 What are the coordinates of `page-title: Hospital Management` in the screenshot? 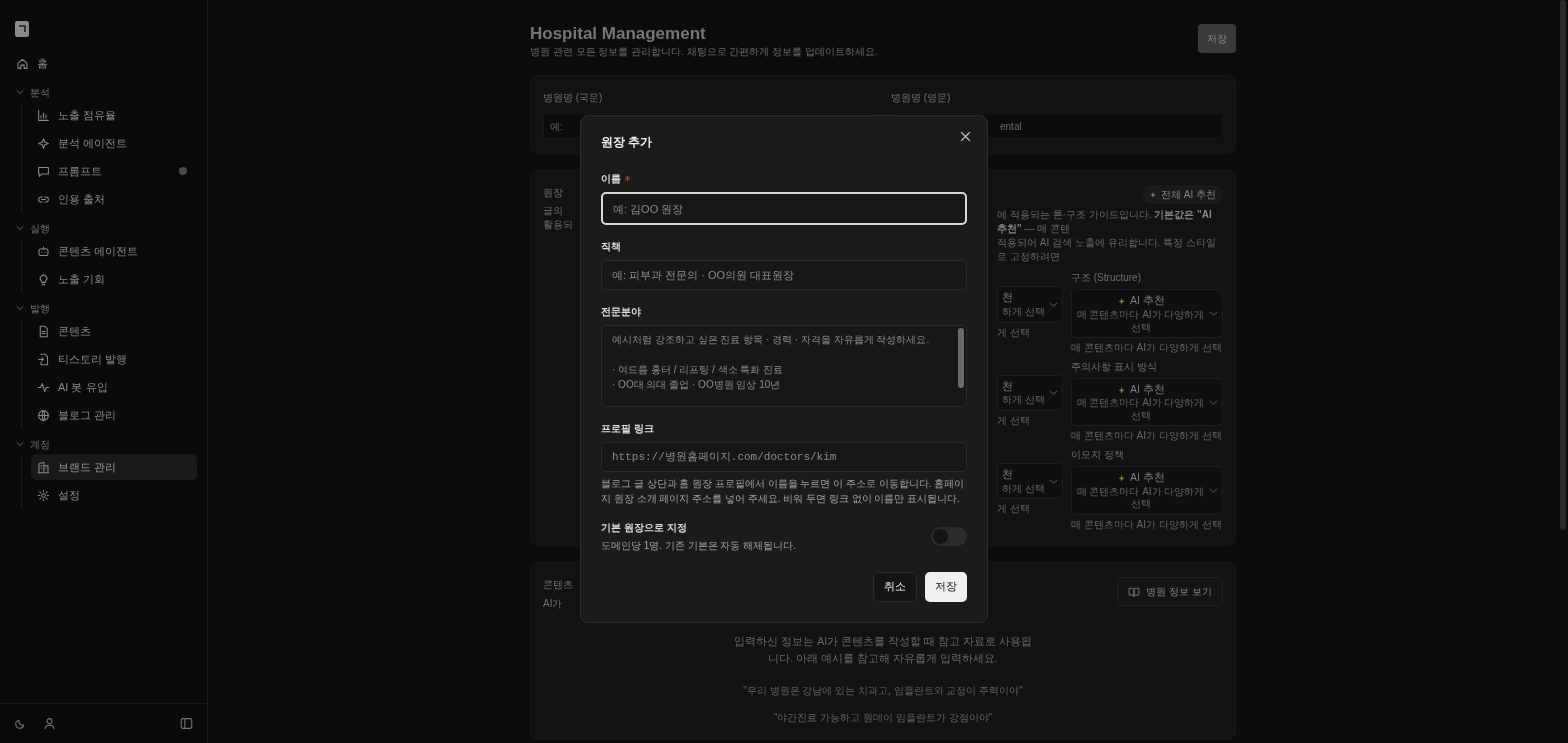 It's located at (618, 34).